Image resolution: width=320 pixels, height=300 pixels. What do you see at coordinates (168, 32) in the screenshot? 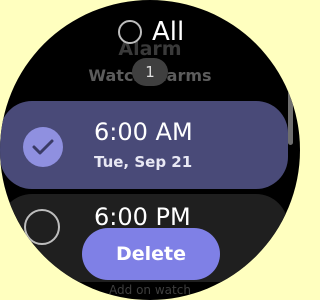
I see `select-all-label: All` at bounding box center [168, 32].